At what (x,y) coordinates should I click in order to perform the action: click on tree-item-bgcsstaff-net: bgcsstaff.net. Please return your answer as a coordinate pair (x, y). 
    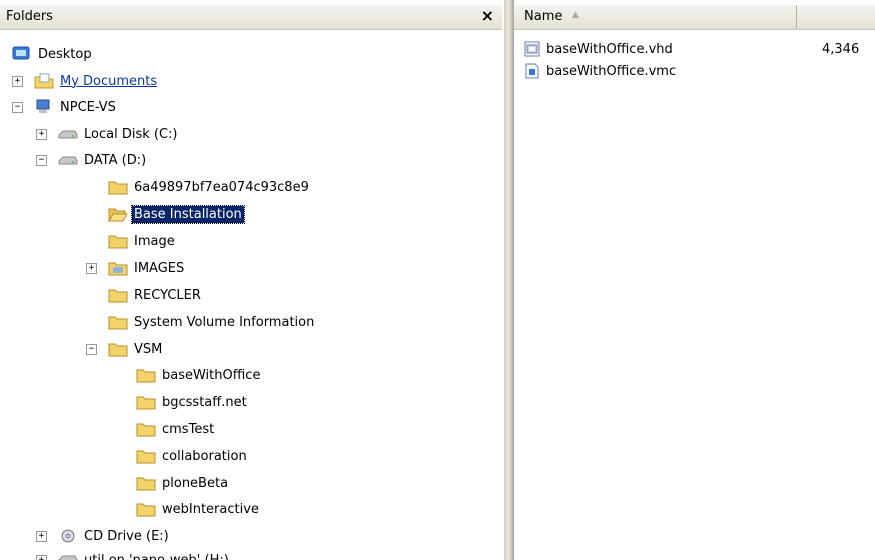
    Looking at the image, I should click on (192, 402).